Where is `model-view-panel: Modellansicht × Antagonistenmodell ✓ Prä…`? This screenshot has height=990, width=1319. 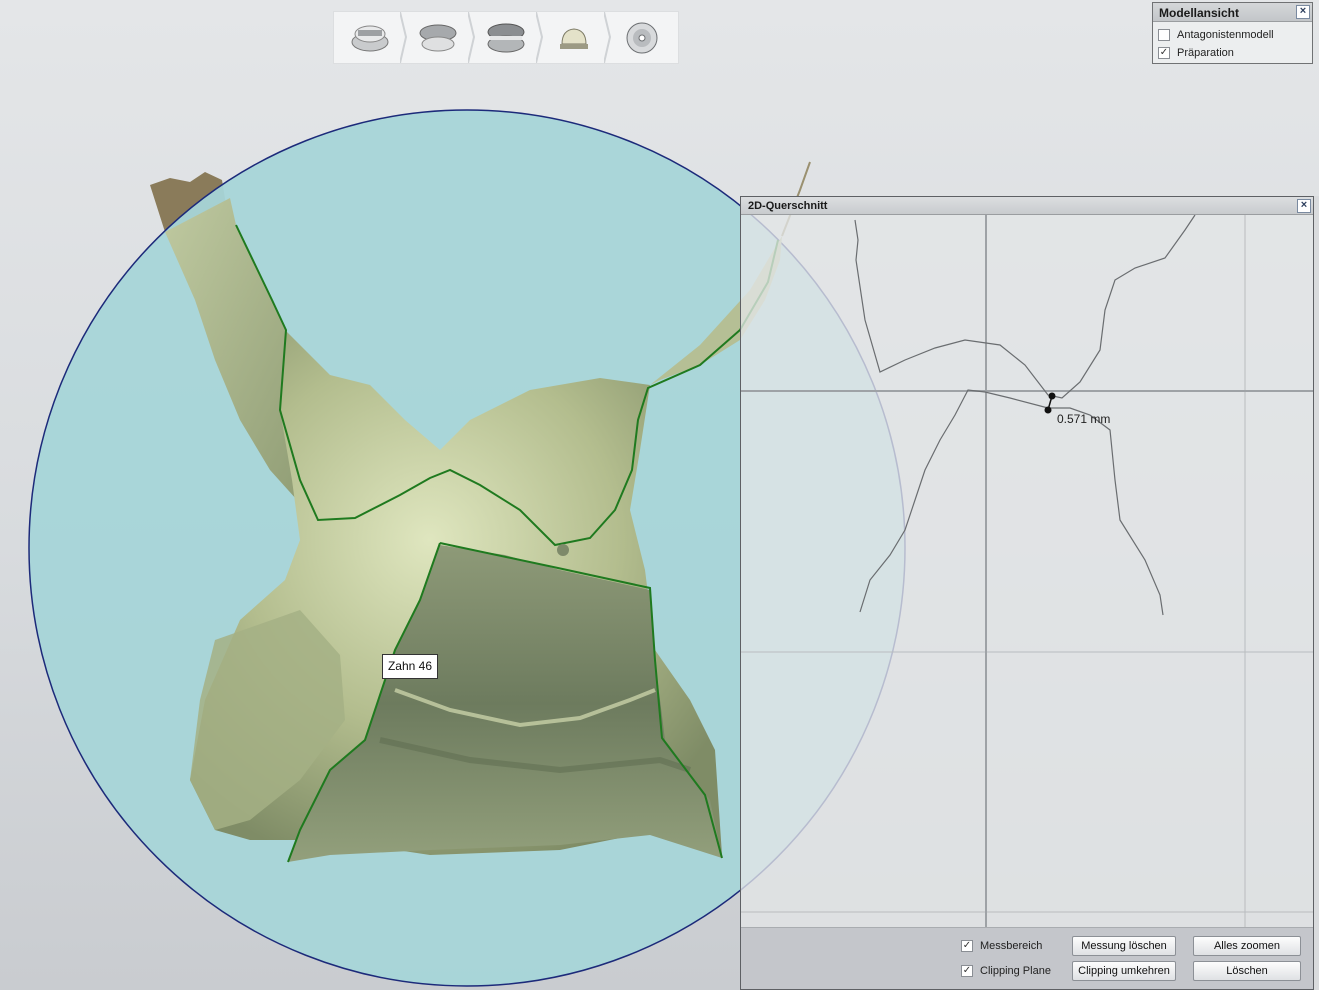
model-view-panel: Modellansicht × Antagonistenmodell ✓ Prä… is located at coordinates (1232, 33).